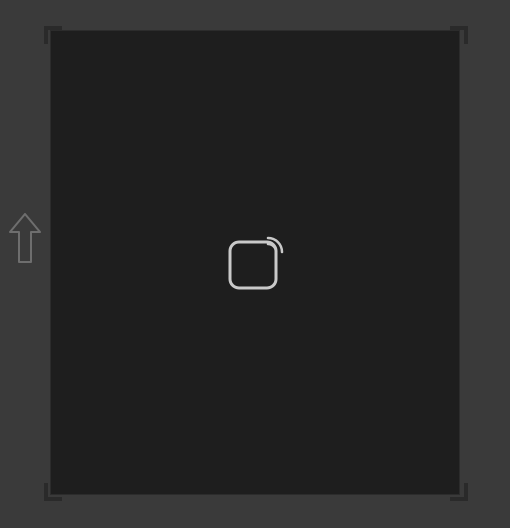 Image resolution: width=510 pixels, height=528 pixels. I want to click on up-arrow-icon, so click(25, 239).